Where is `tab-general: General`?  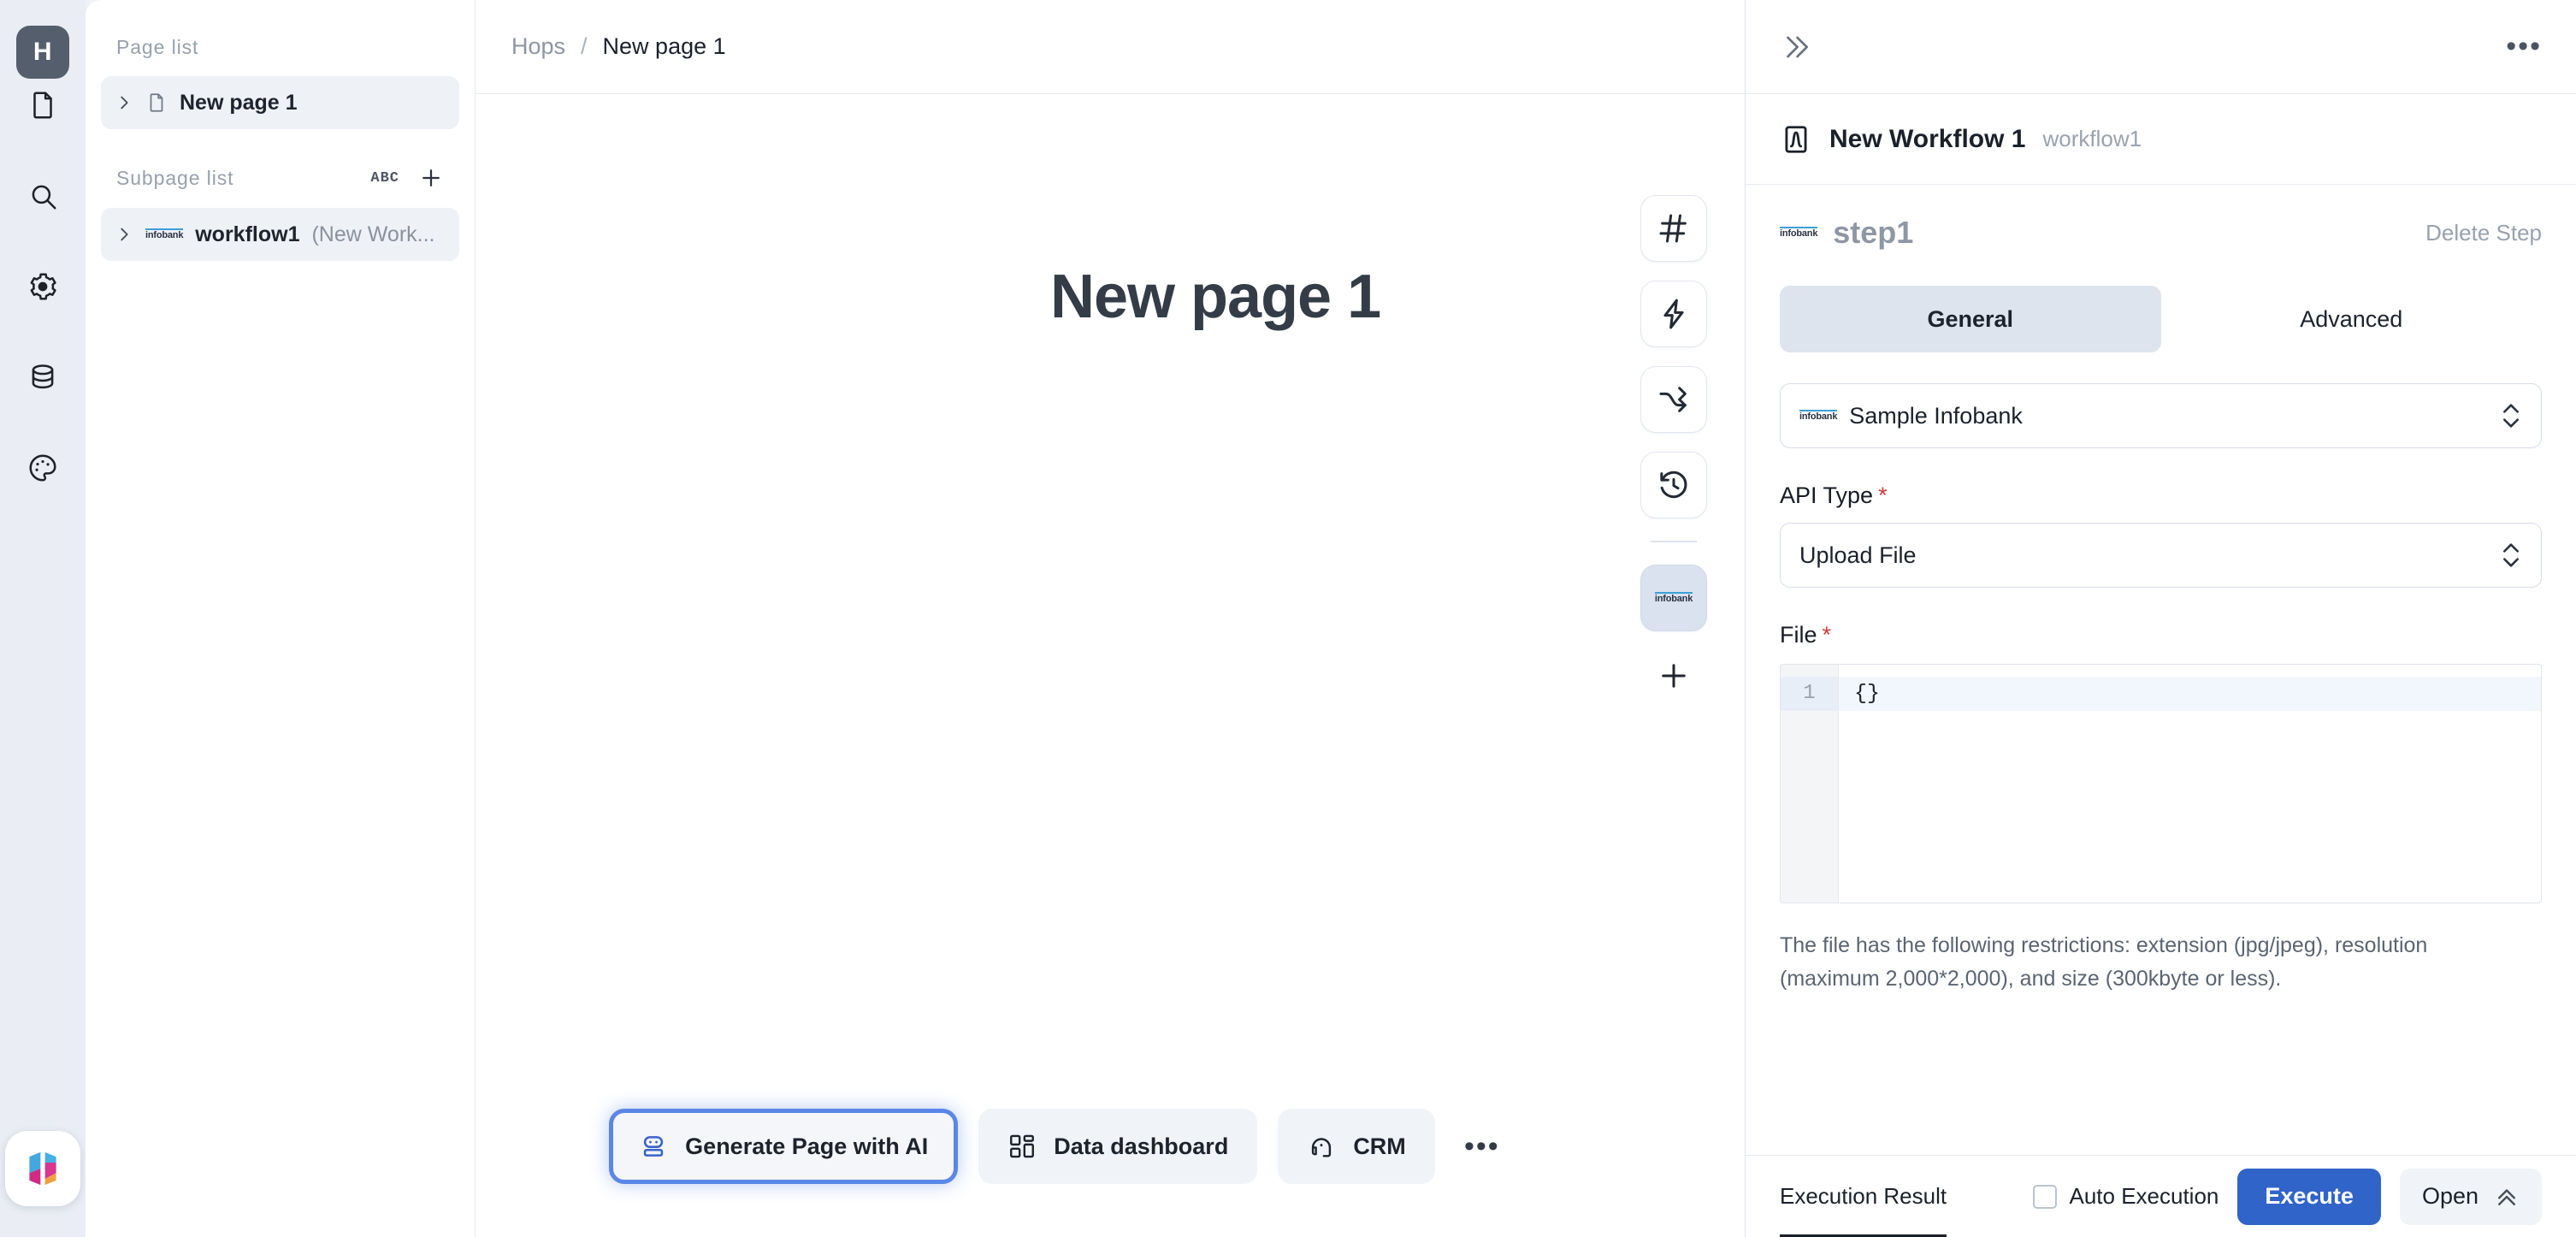 tab-general: General is located at coordinates (1970, 319).